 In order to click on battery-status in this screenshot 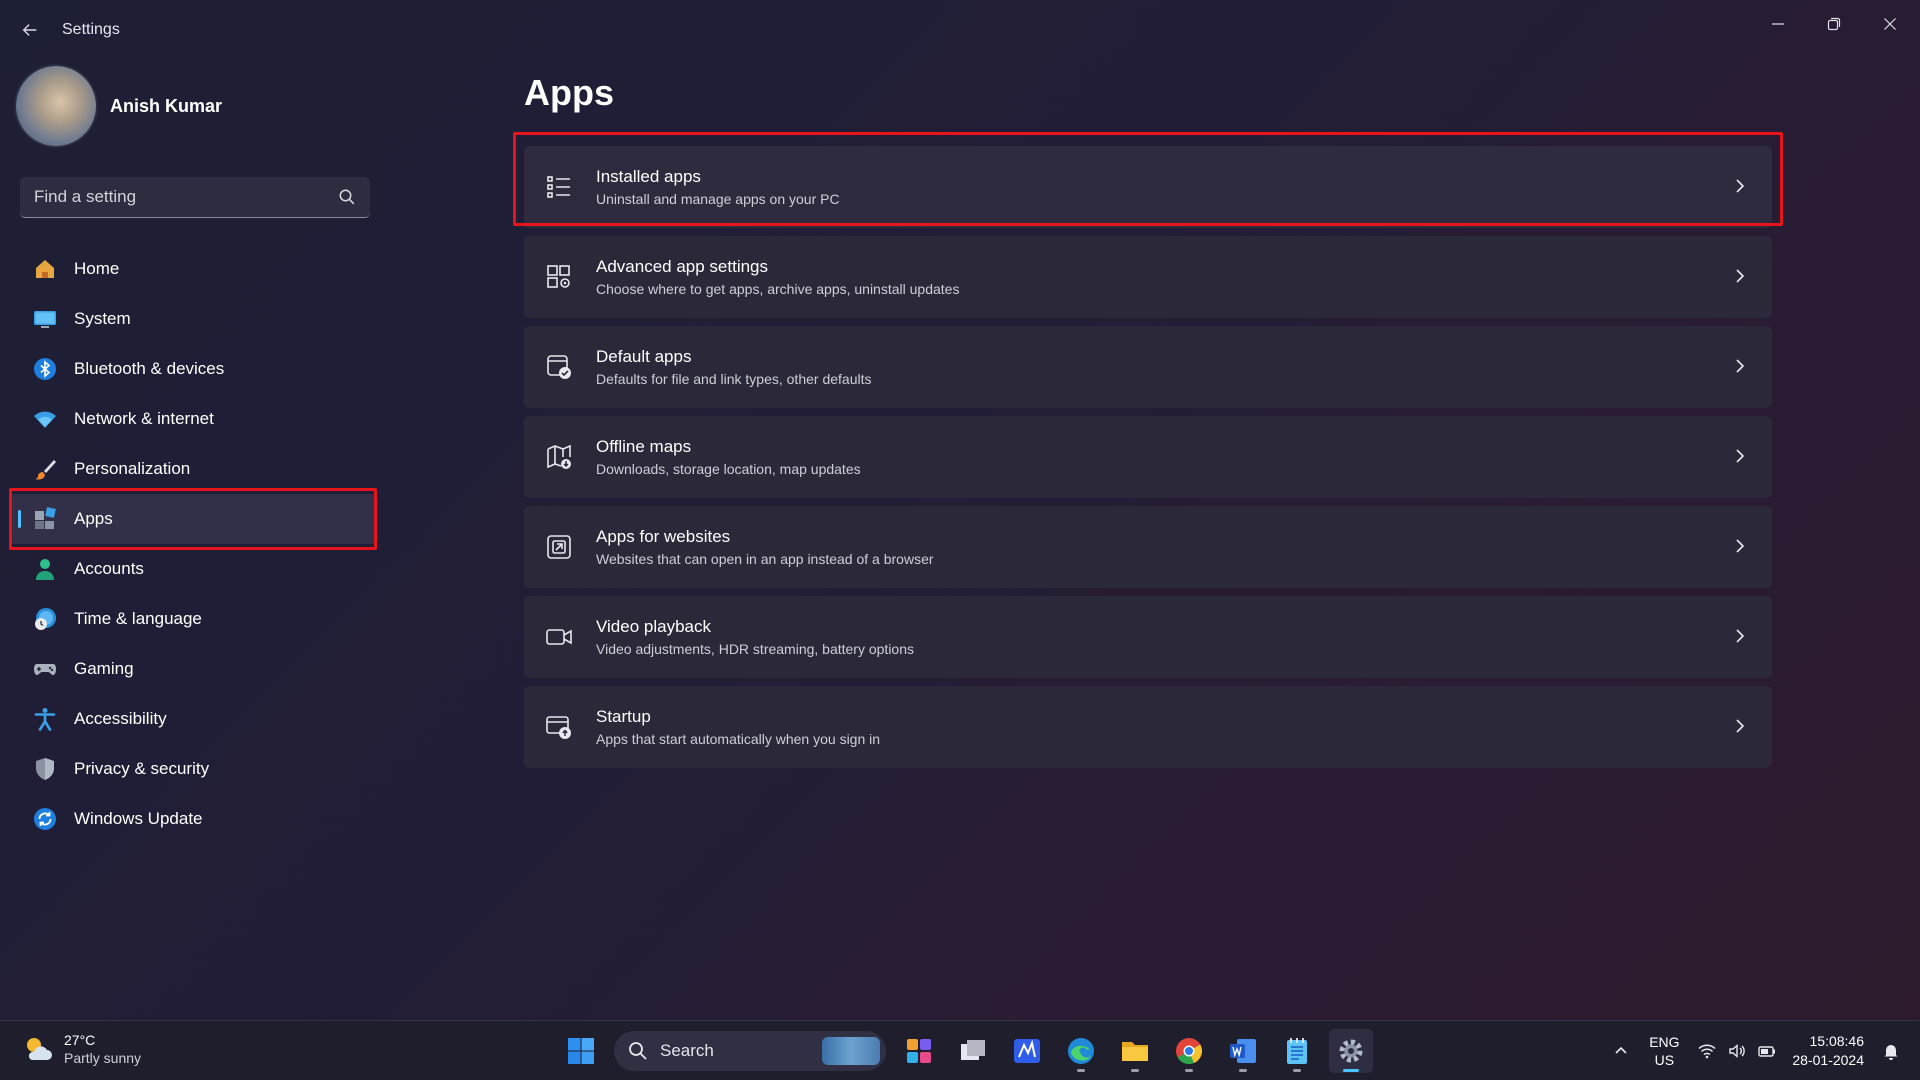, I will do `click(1767, 1051)`.